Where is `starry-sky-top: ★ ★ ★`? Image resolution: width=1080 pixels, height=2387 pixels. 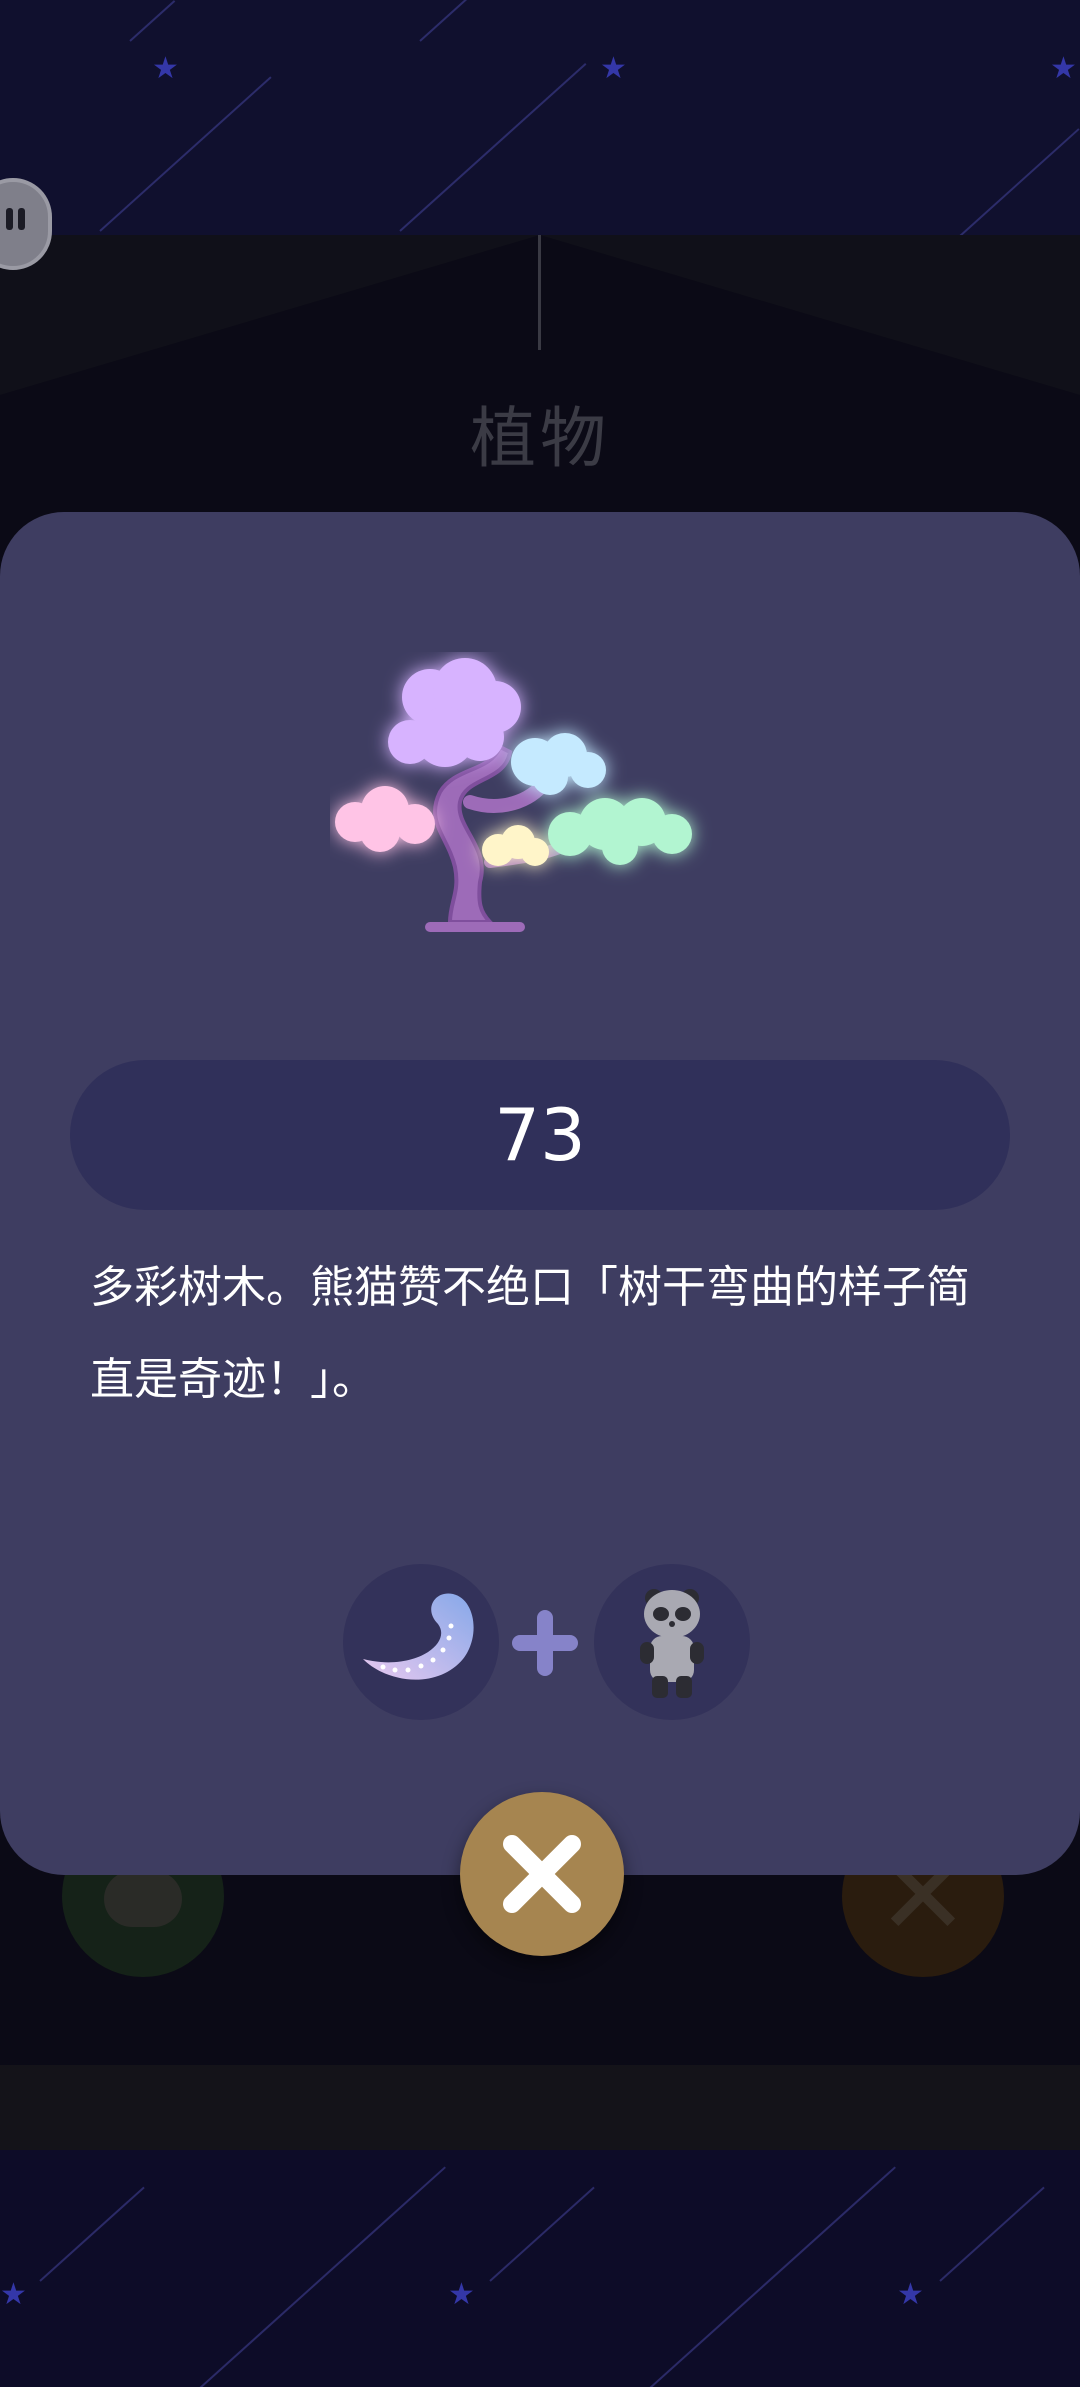 starry-sky-top: ★ ★ ★ is located at coordinates (540, 118).